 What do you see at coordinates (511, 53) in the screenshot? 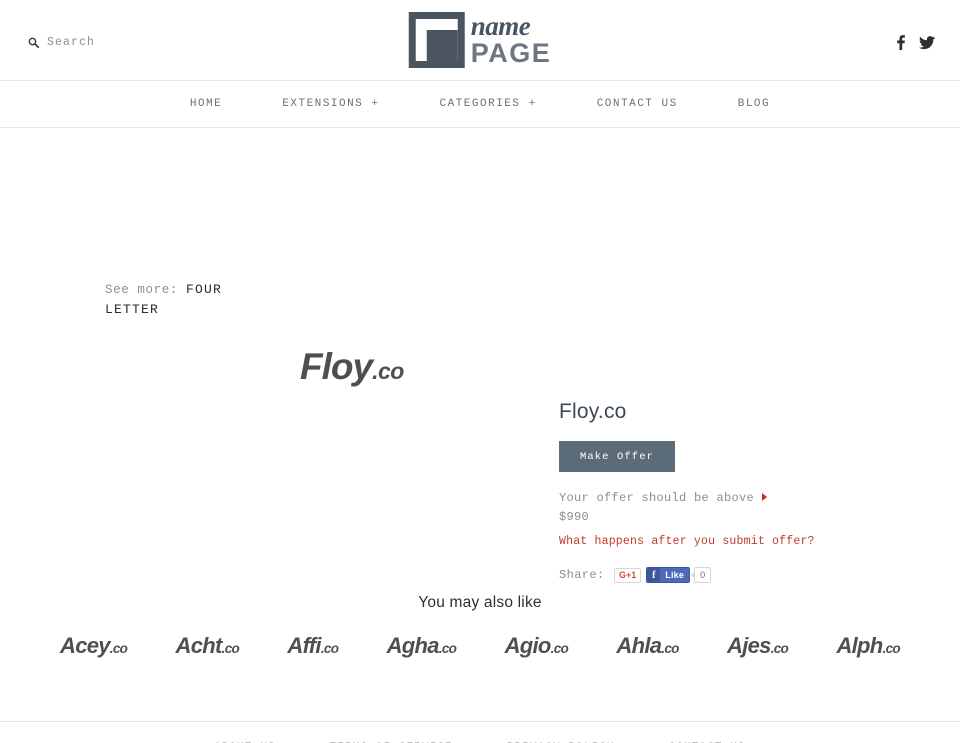
I see `logo-page-text: PAGE` at bounding box center [511, 53].